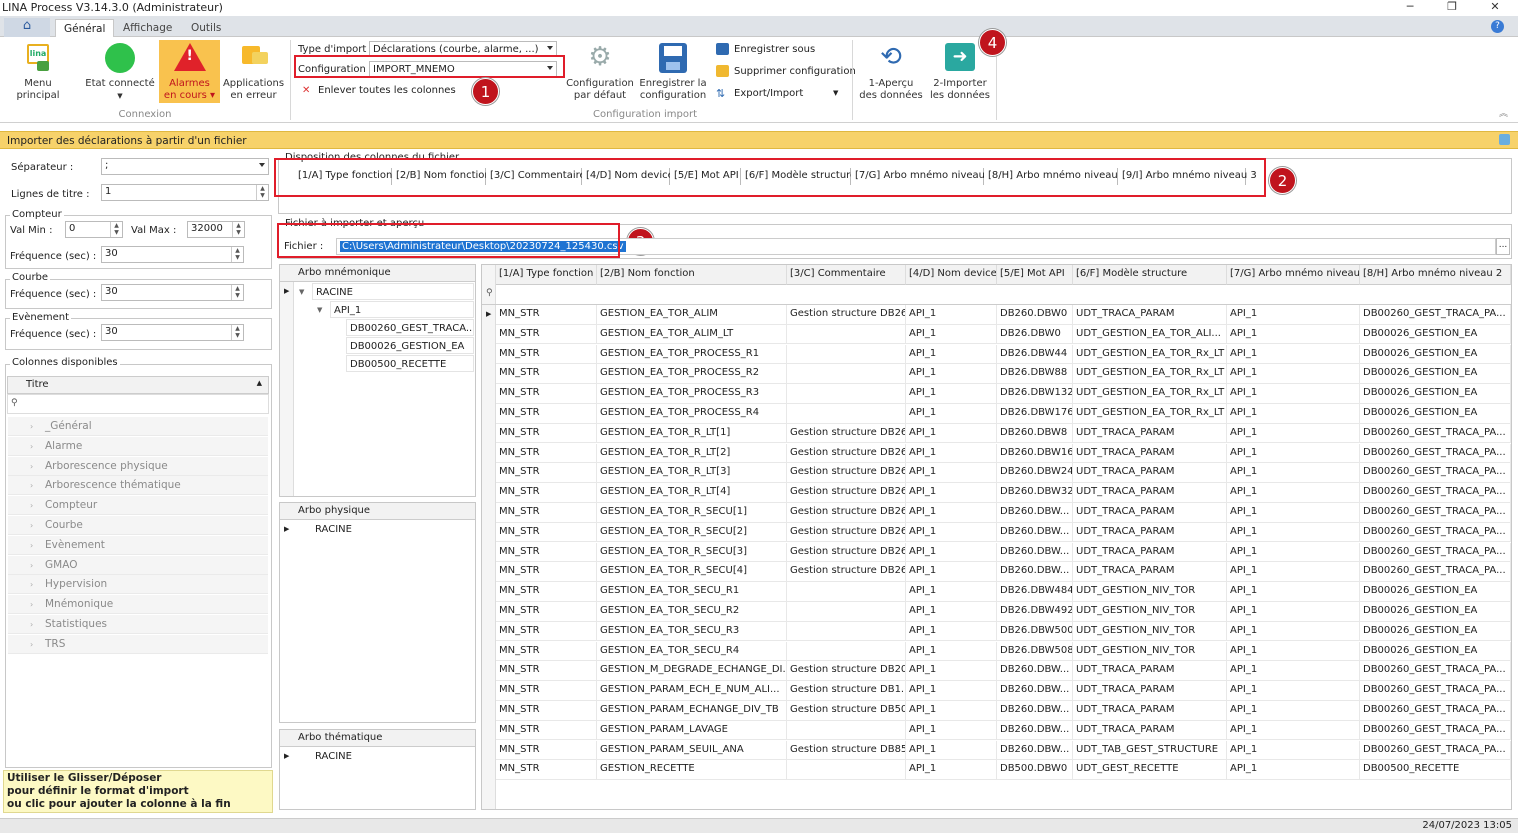  Describe the element at coordinates (27, 27) in the screenshot. I see `home-tab: ⌂` at that location.